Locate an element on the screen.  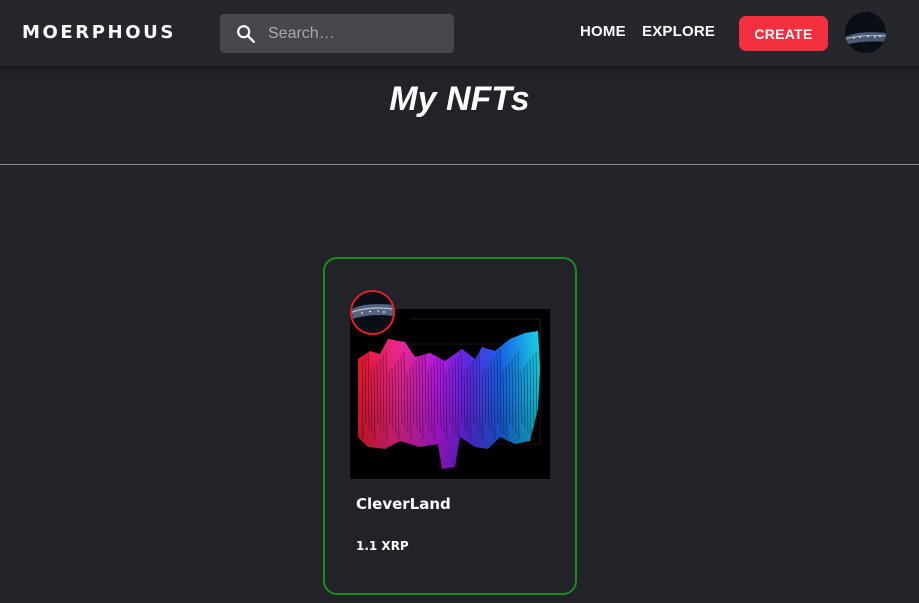
owner-avatar is located at coordinates (372, 312).